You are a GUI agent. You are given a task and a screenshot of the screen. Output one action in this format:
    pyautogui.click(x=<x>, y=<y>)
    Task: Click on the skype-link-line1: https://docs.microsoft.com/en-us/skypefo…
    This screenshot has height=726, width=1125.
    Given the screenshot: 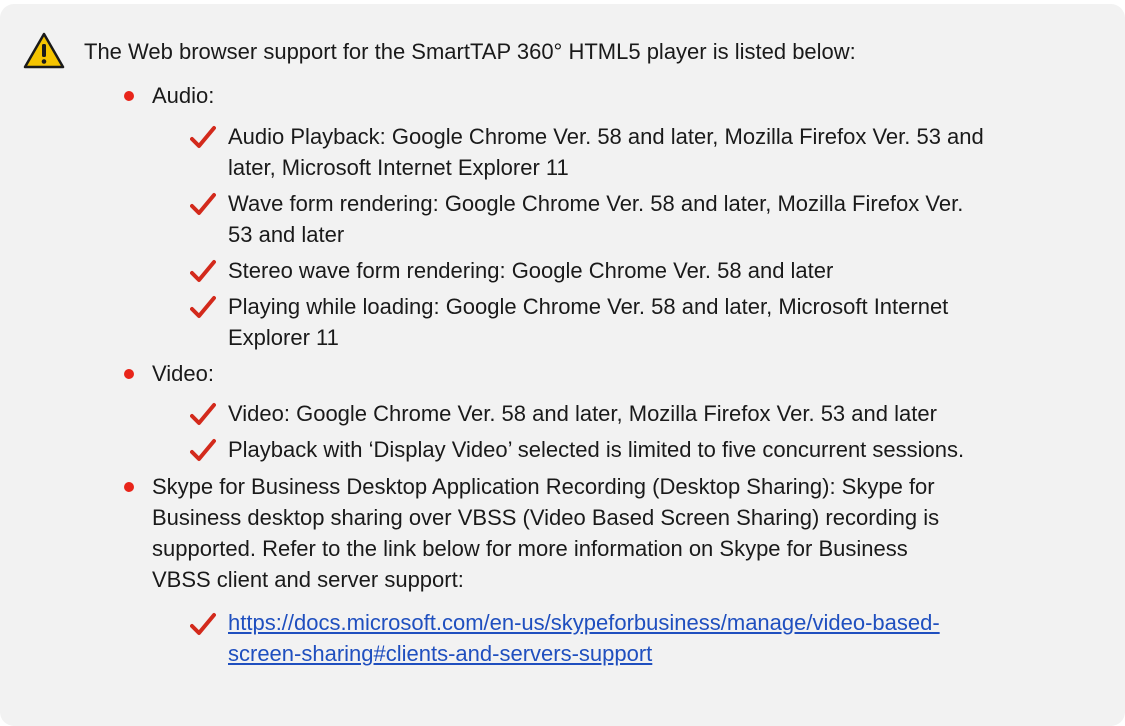 What is the action you would take?
    pyautogui.click(x=584, y=622)
    